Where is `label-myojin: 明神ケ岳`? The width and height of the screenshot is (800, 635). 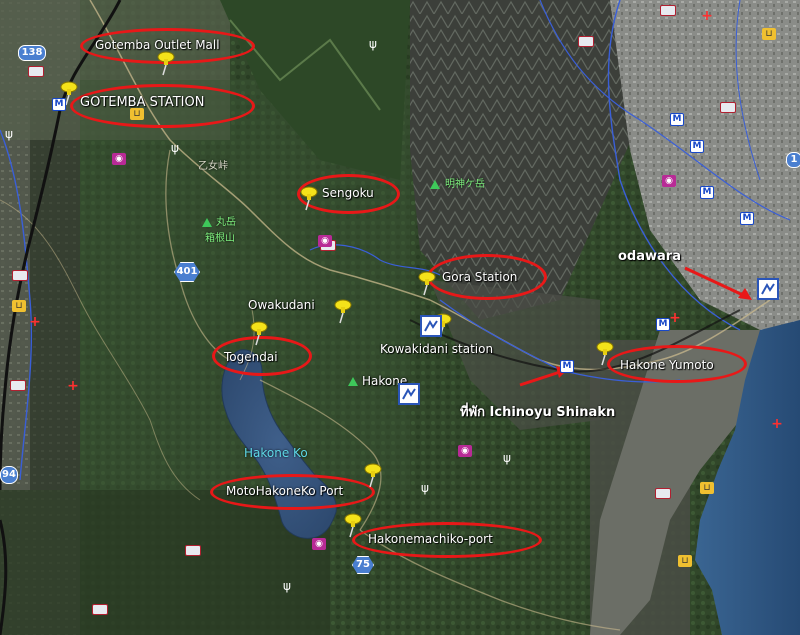 label-myojin: 明神ケ岳 is located at coordinates (465, 184).